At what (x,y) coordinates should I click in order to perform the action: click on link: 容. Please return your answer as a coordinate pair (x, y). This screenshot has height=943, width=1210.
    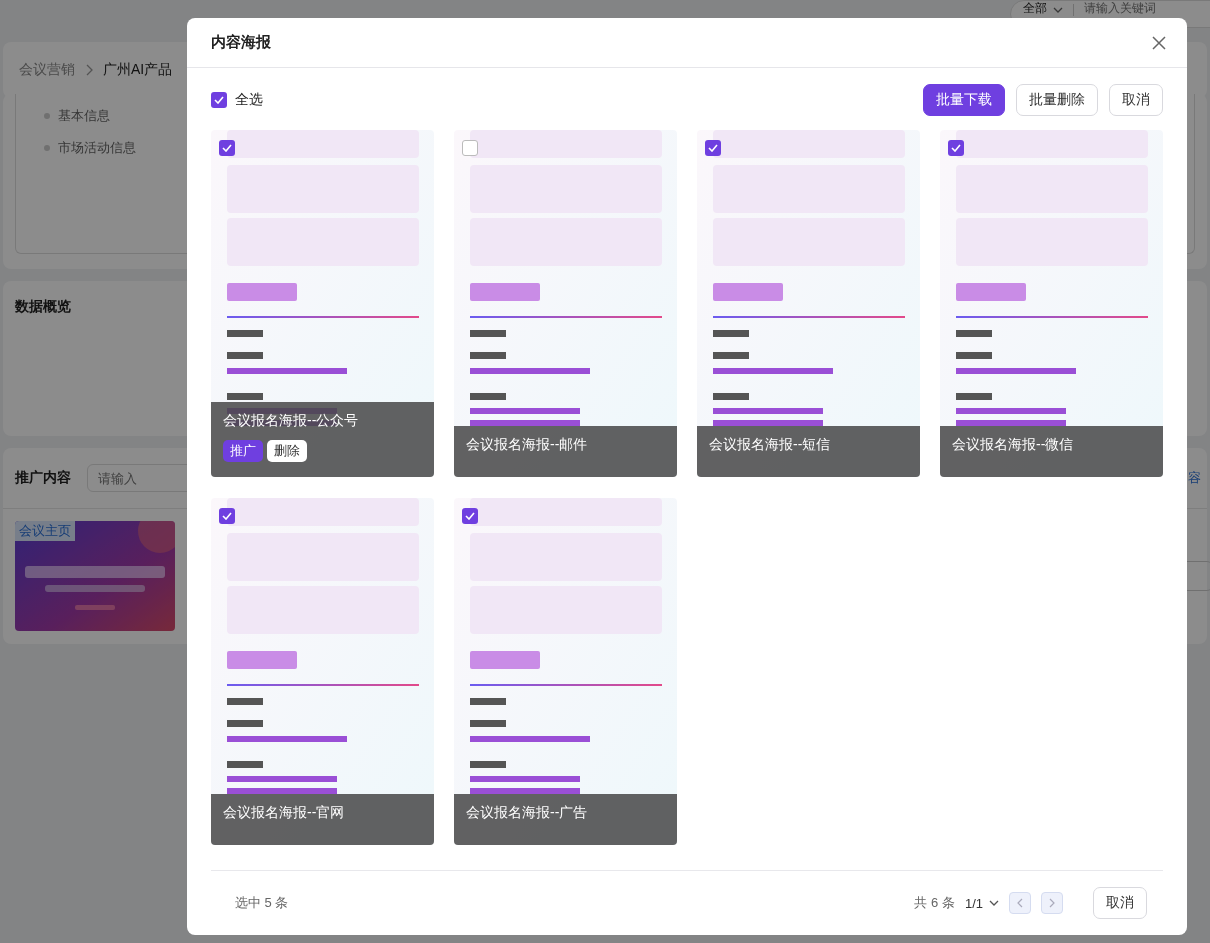
    Looking at the image, I should click on (1194, 478).